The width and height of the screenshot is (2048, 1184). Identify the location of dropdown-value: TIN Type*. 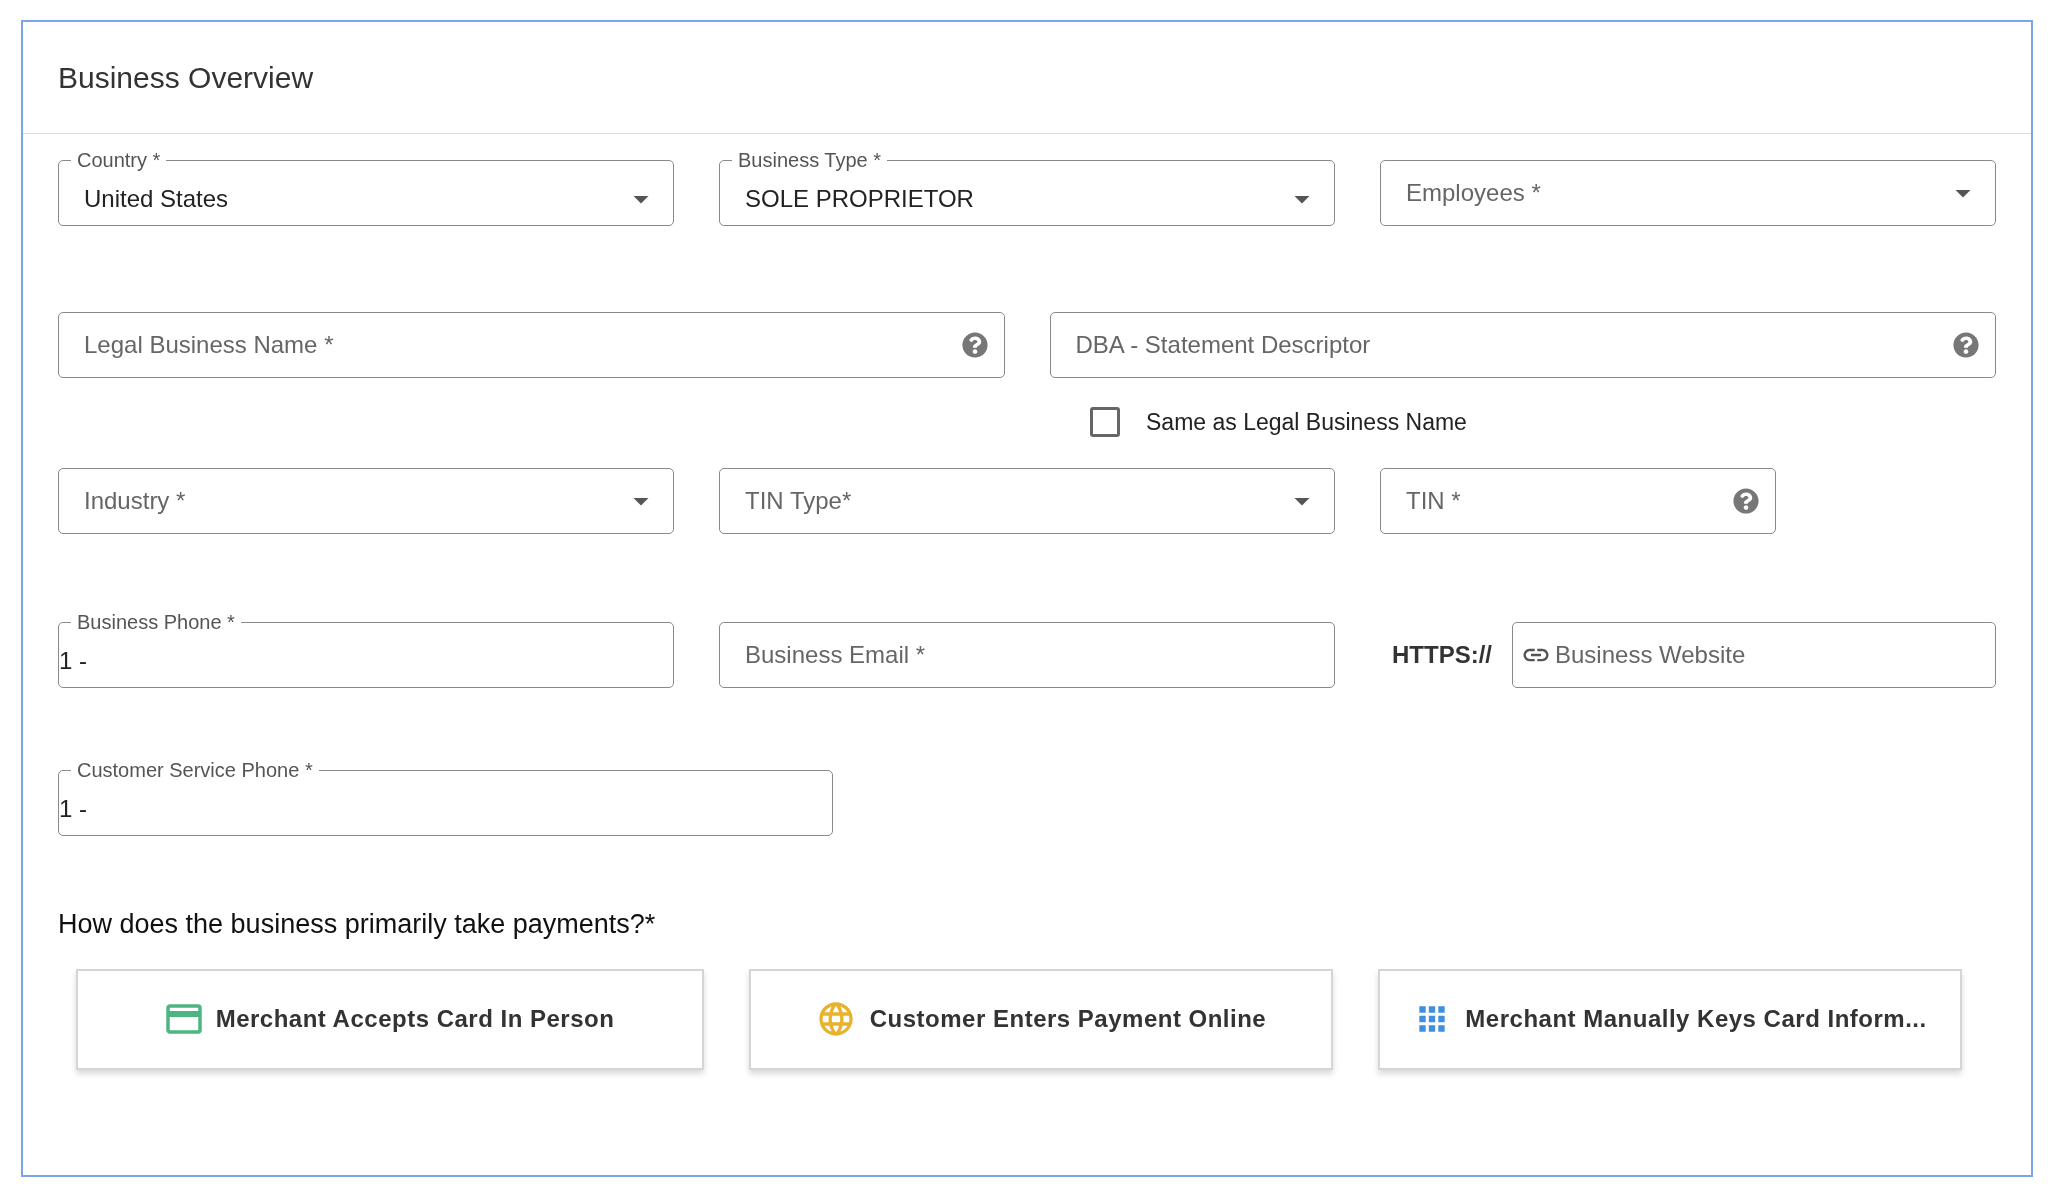
(1002, 501).